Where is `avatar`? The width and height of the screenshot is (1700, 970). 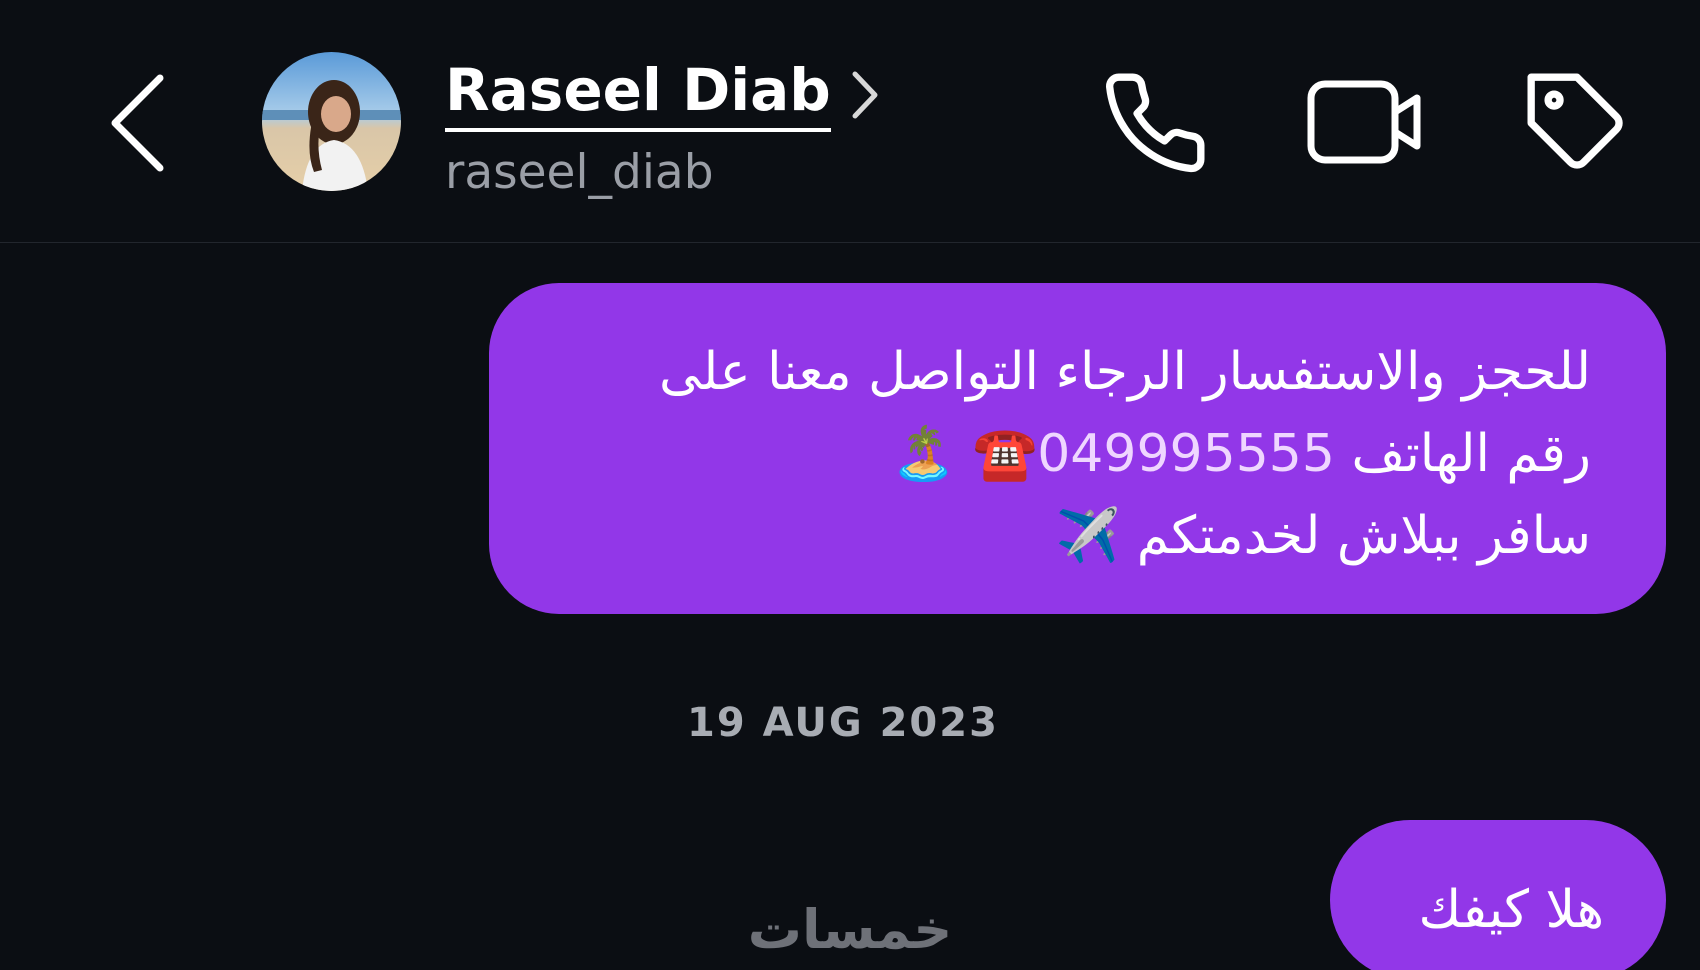
avatar is located at coordinates (331, 121).